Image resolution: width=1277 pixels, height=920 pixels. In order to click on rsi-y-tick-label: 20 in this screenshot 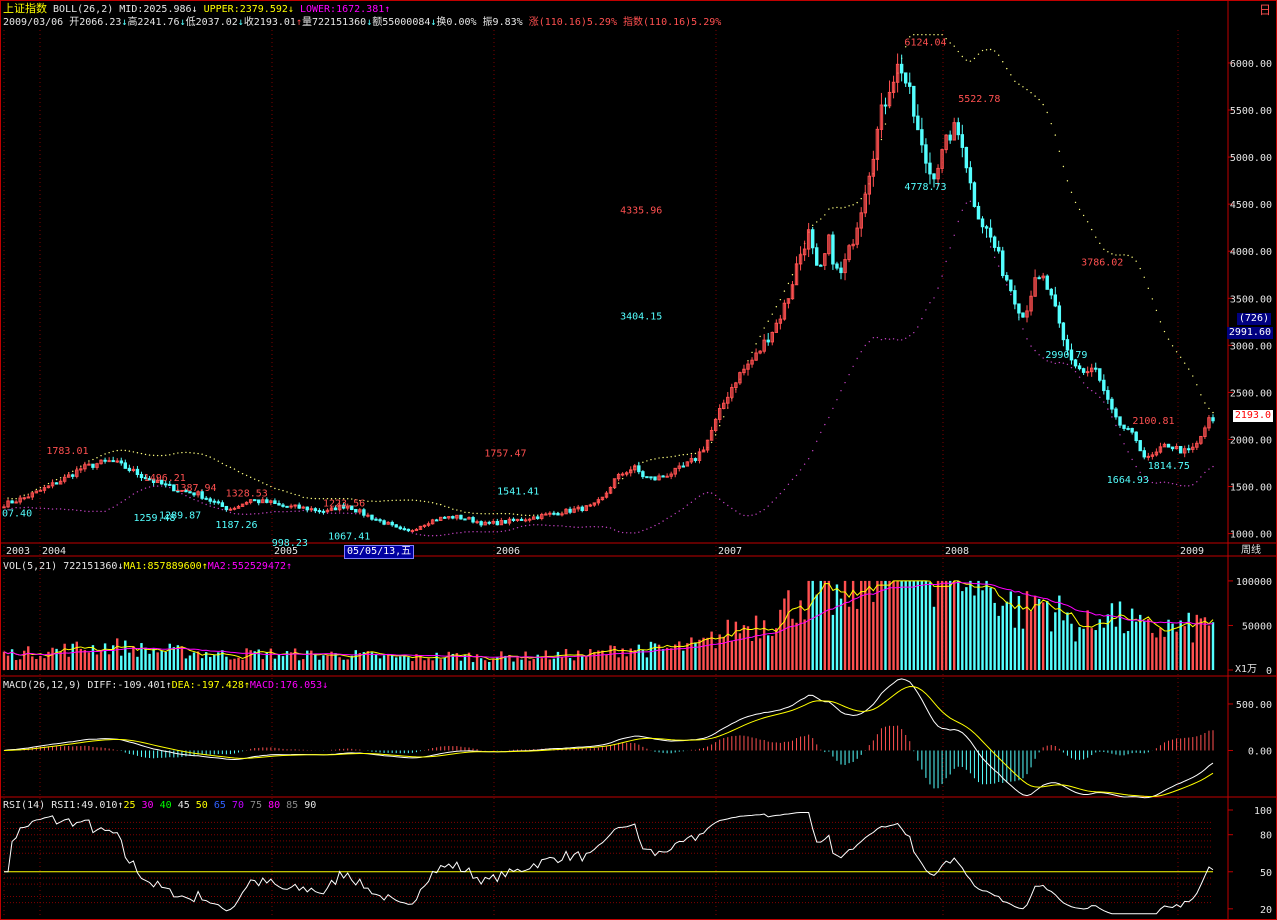, I will do `click(1266, 910)`.